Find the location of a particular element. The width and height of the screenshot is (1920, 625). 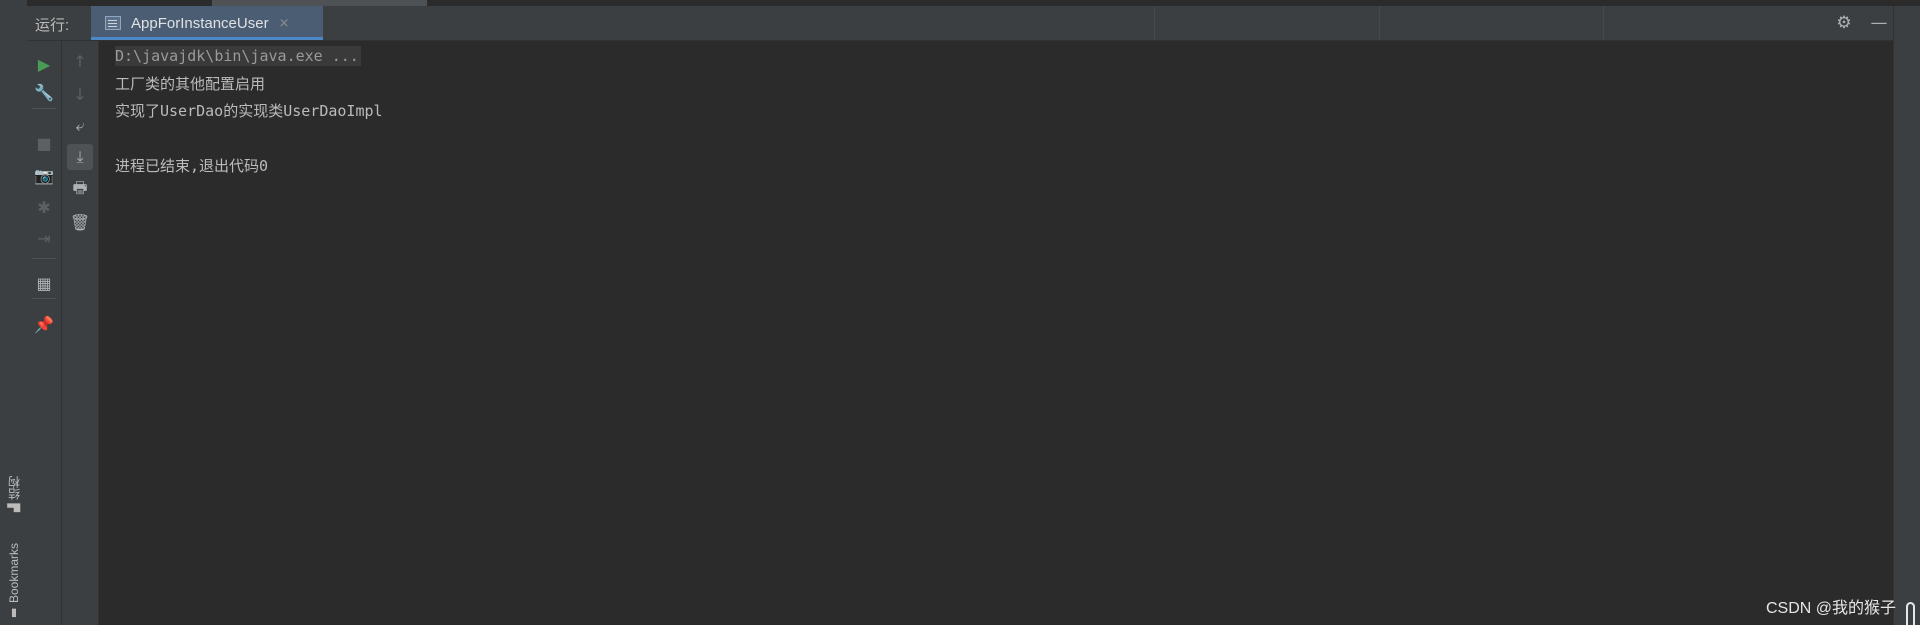

soft-wrap-icon: ⤶ is located at coordinates (80, 126).